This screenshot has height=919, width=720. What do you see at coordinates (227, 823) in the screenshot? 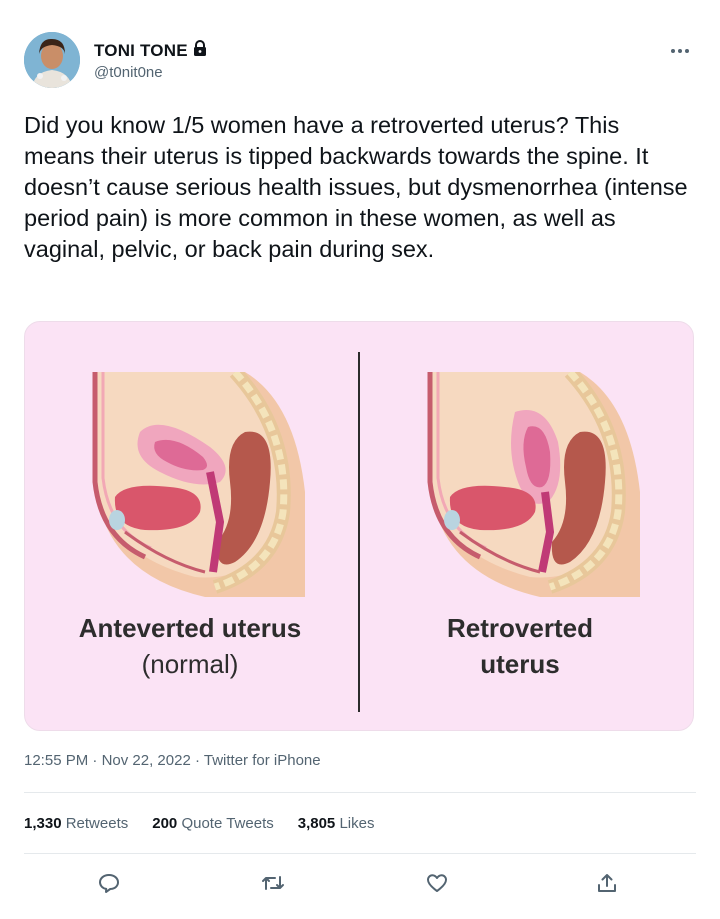
I see `quotes-label: Quote Tweets` at bounding box center [227, 823].